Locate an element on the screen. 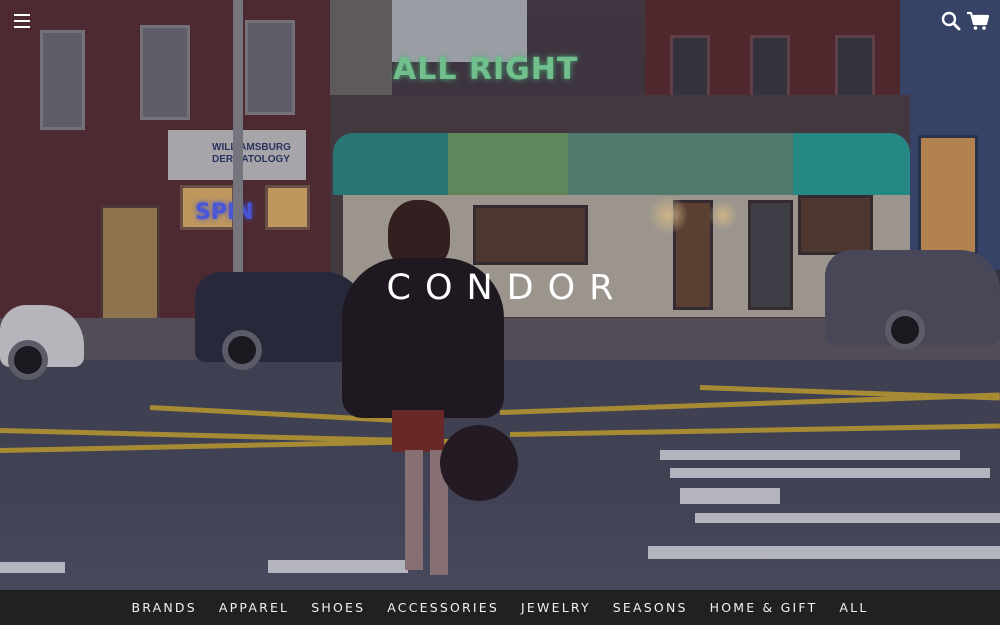  hamburger-menu-icon is located at coordinates (23, 21).